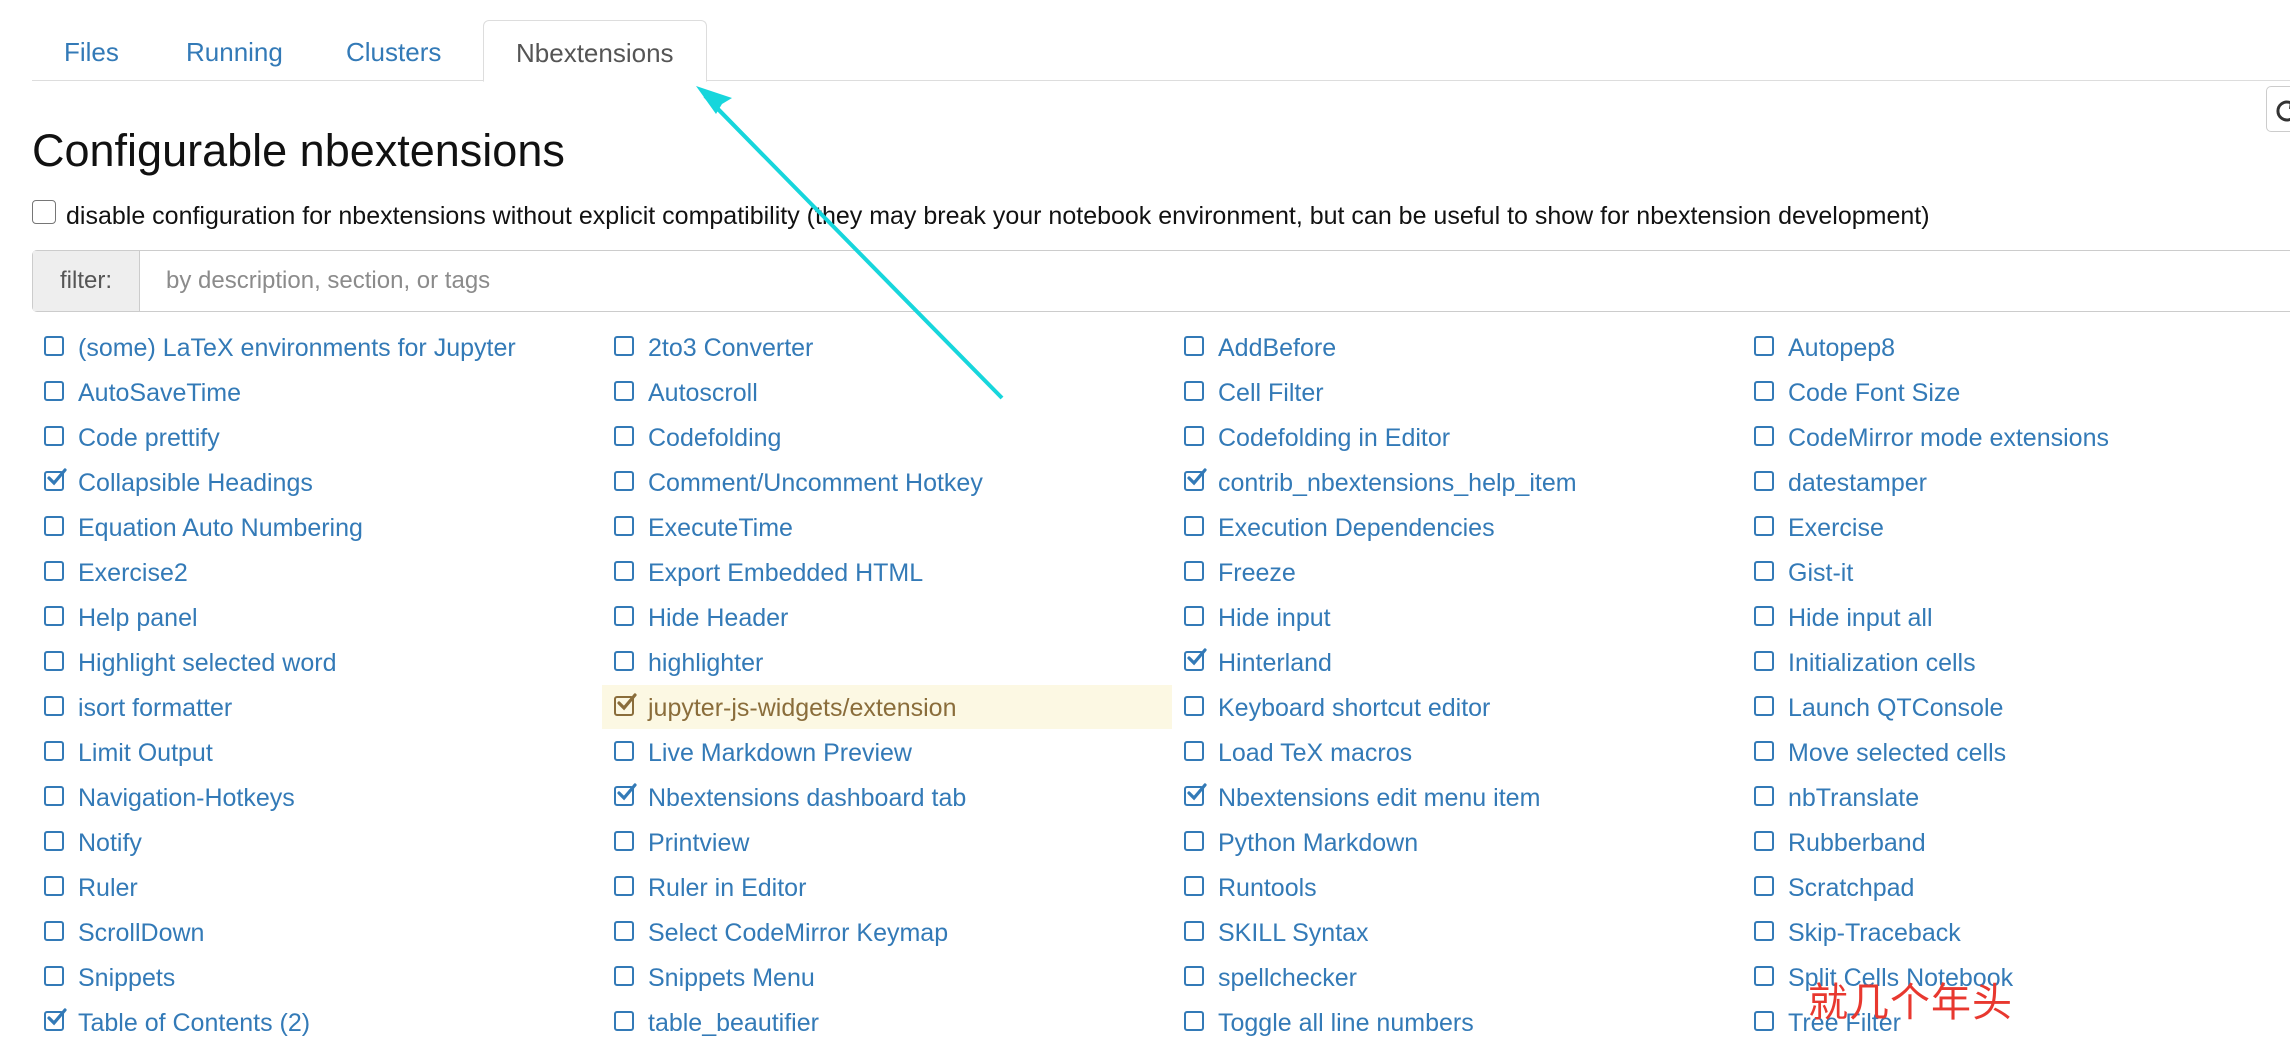 This screenshot has height=1046, width=2290. Describe the element at coordinates (2016, 347) in the screenshot. I see `extension-item: Autopep8` at that location.